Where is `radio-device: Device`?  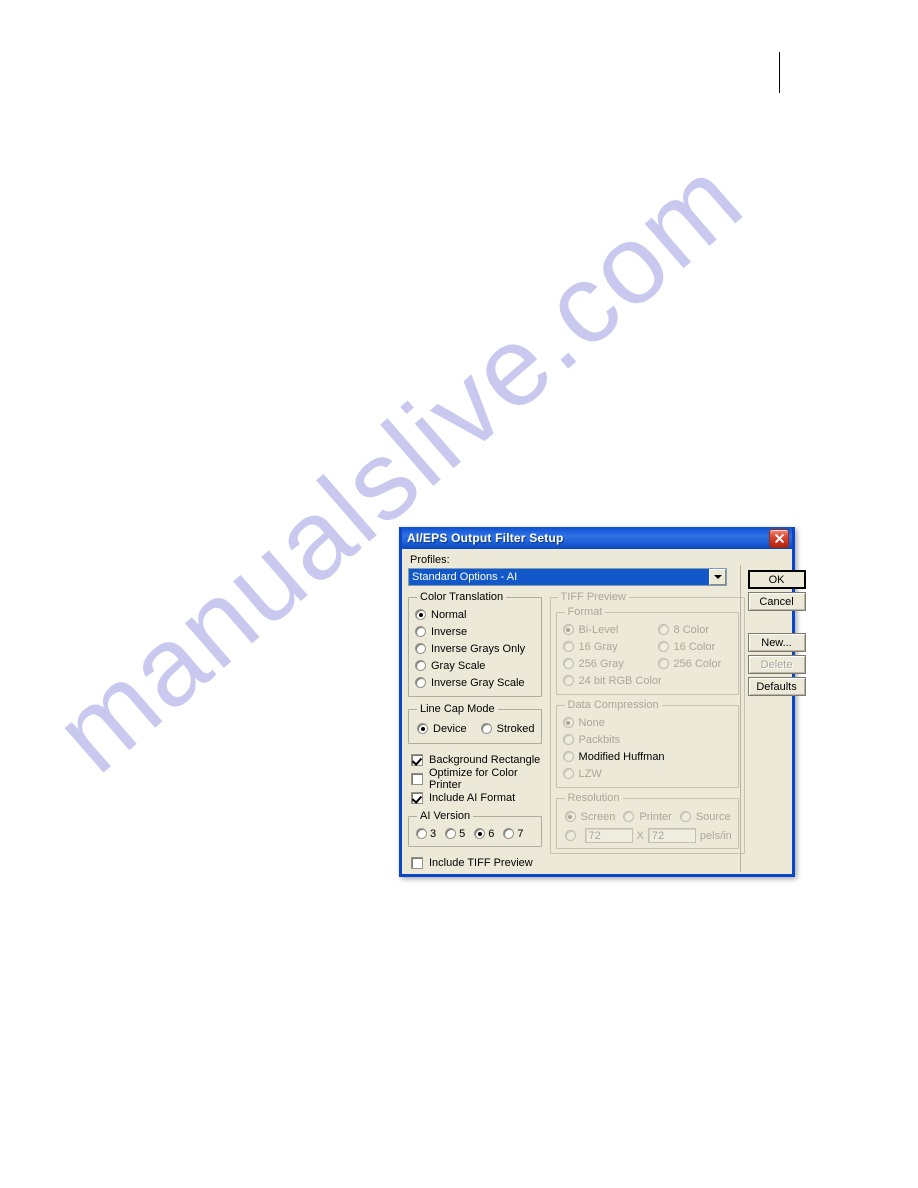
radio-device: Device is located at coordinates (442, 728).